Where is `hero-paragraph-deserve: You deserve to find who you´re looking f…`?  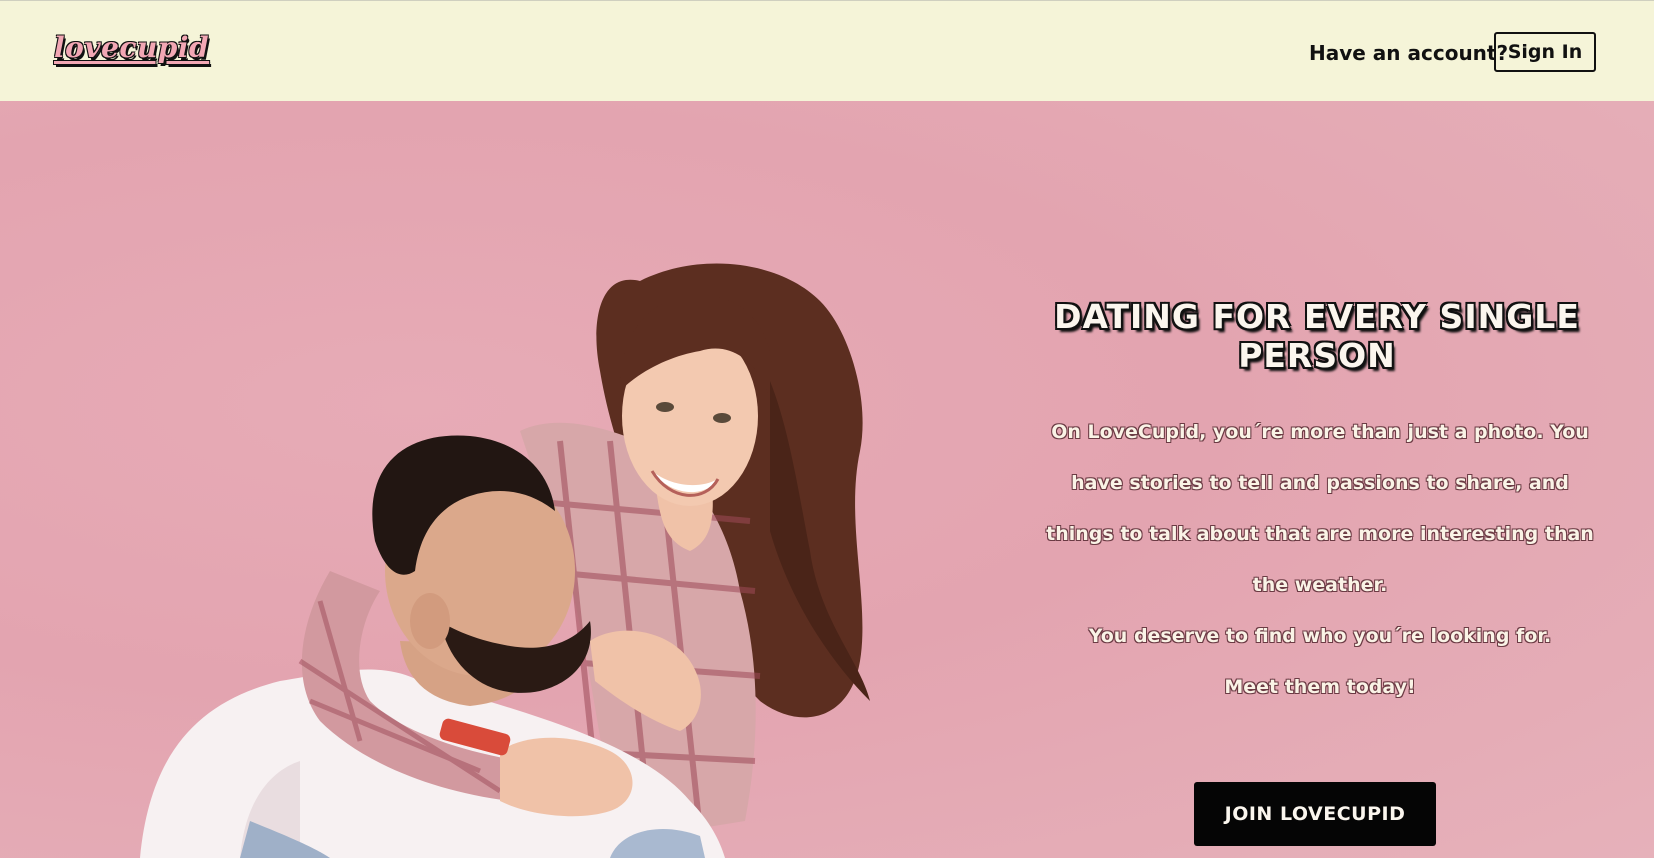
hero-paragraph-deserve: You deserve to find who you´re looking f… is located at coordinates (1320, 636).